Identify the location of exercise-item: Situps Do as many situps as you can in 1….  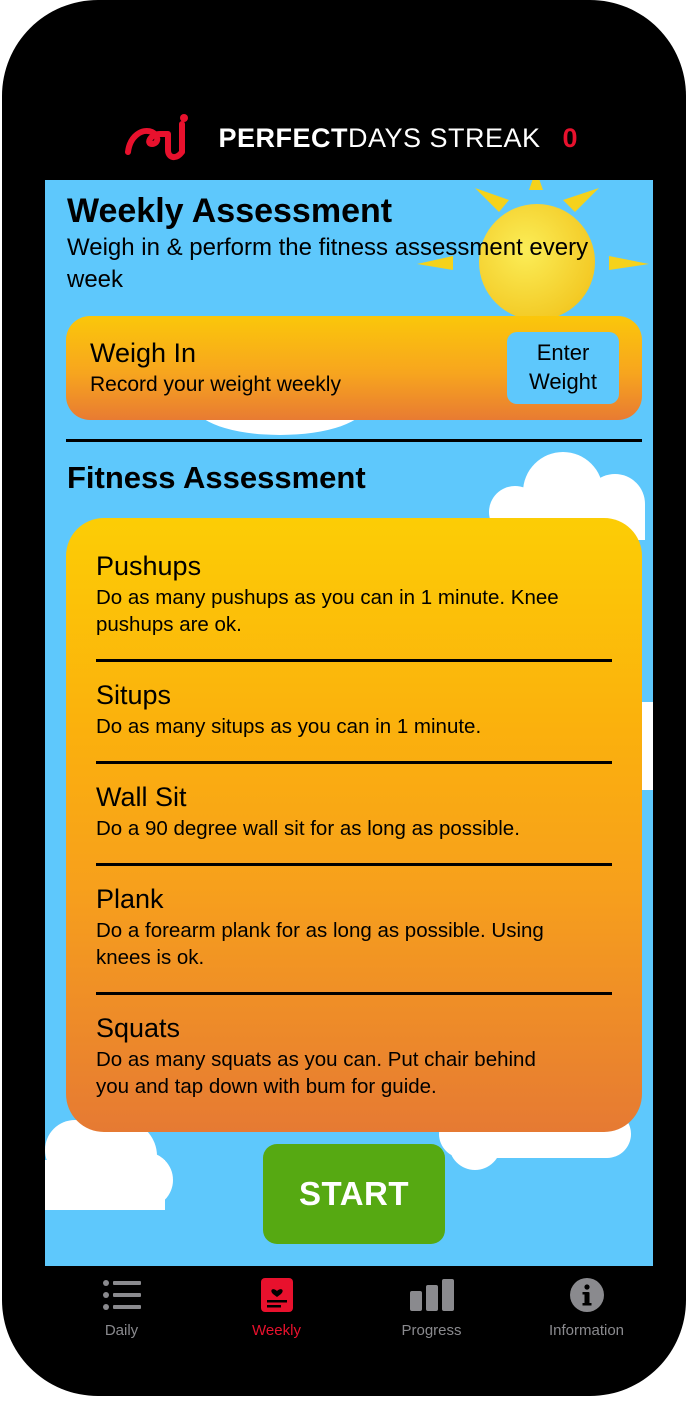
(354, 709).